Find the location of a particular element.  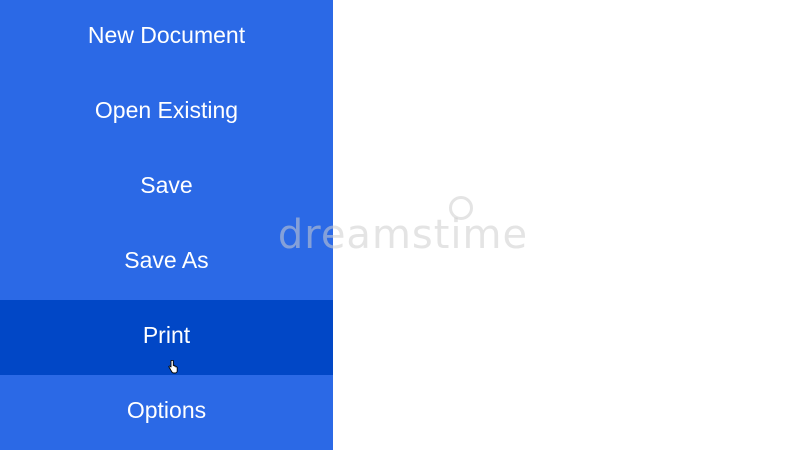

menu-item-print: Print is located at coordinates (166, 337).